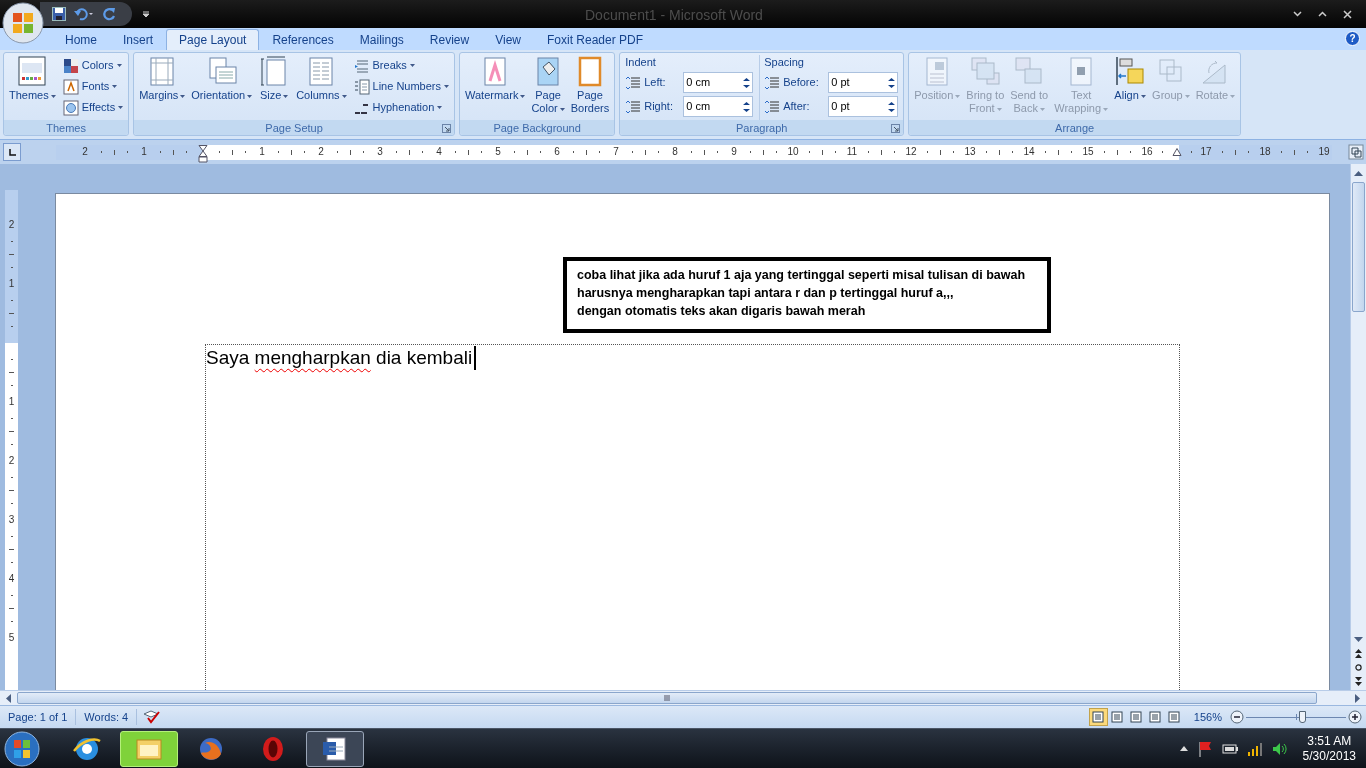 The width and height of the screenshot is (1366, 768). What do you see at coordinates (335, 748) in the screenshot?
I see `taskbar-button` at bounding box center [335, 748].